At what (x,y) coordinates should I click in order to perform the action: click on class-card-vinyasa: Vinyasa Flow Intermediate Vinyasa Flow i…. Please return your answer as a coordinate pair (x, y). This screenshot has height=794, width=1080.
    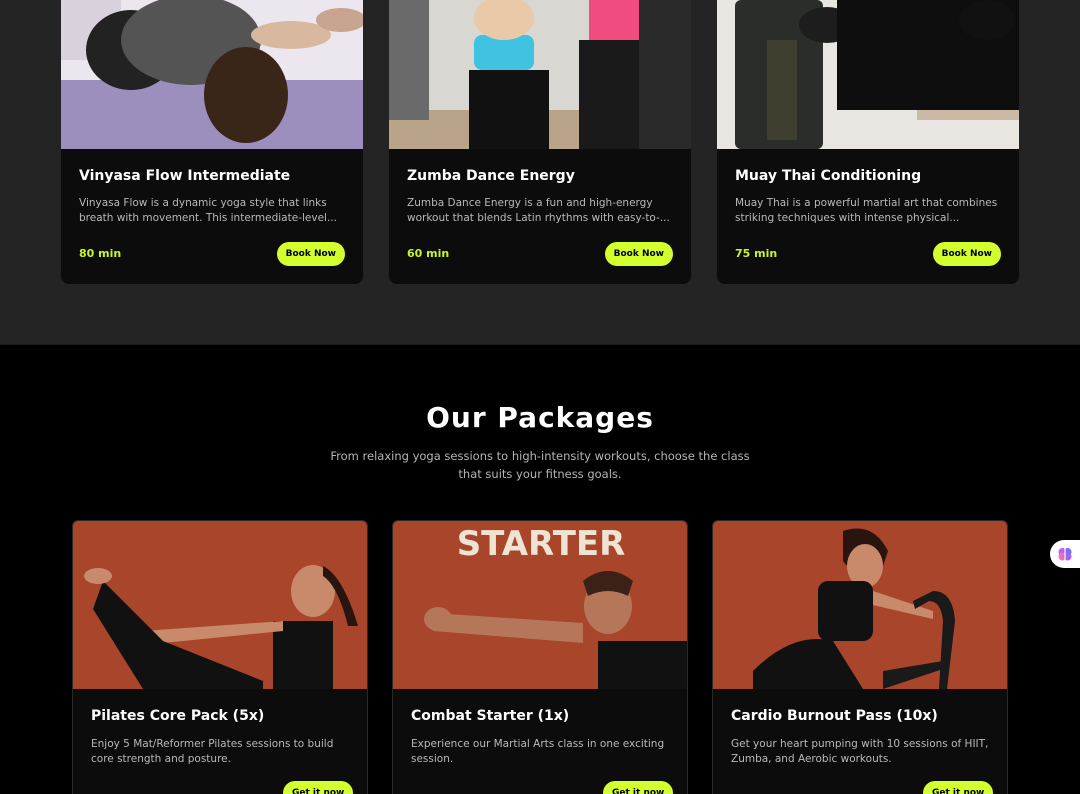
    Looking at the image, I should click on (212, 142).